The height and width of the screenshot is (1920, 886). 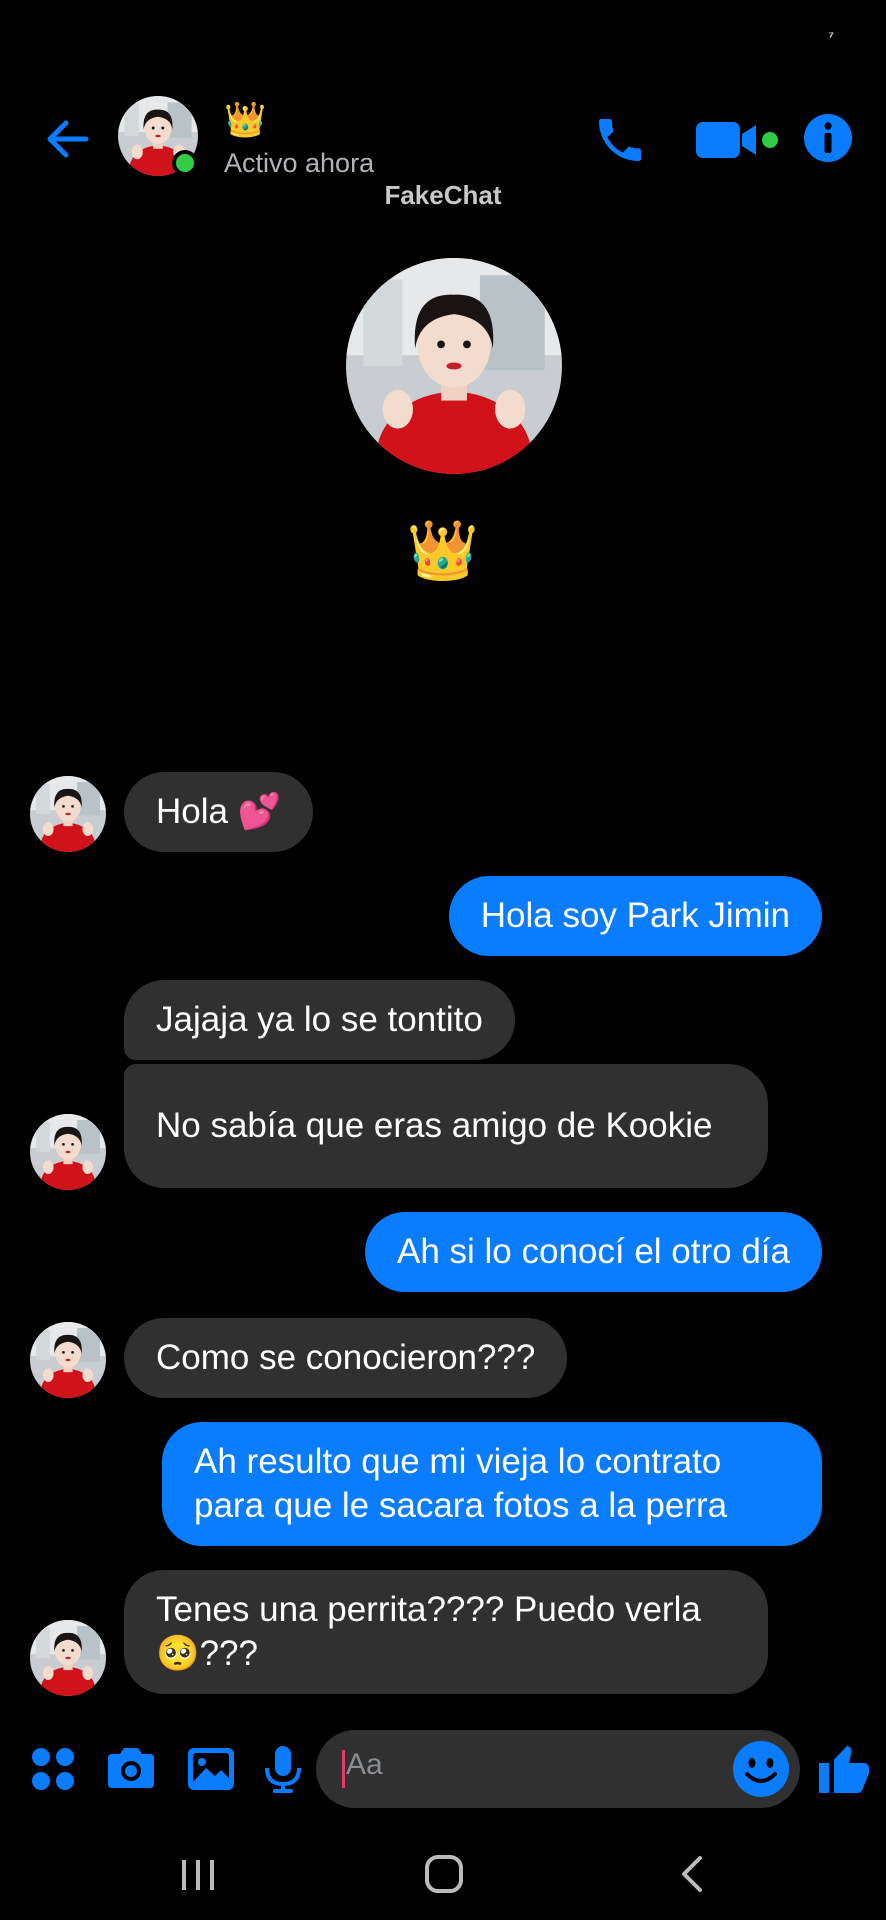 I want to click on message-text: Como se conocieron???, so click(x=346, y=1357).